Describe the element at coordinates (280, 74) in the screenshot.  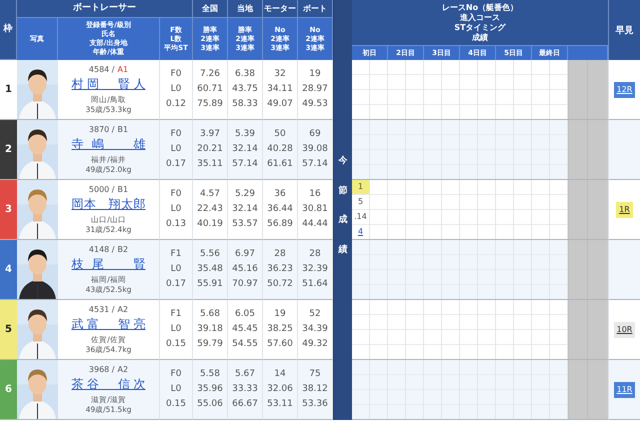
I see `stat-value: 32` at that location.